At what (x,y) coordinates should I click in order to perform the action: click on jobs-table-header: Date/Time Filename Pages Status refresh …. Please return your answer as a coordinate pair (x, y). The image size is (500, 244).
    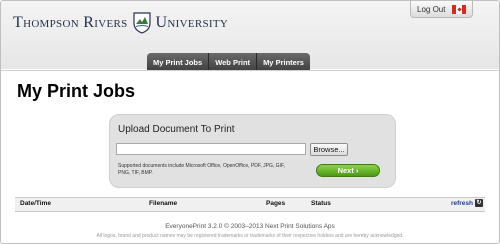
    Looking at the image, I should click on (250, 204).